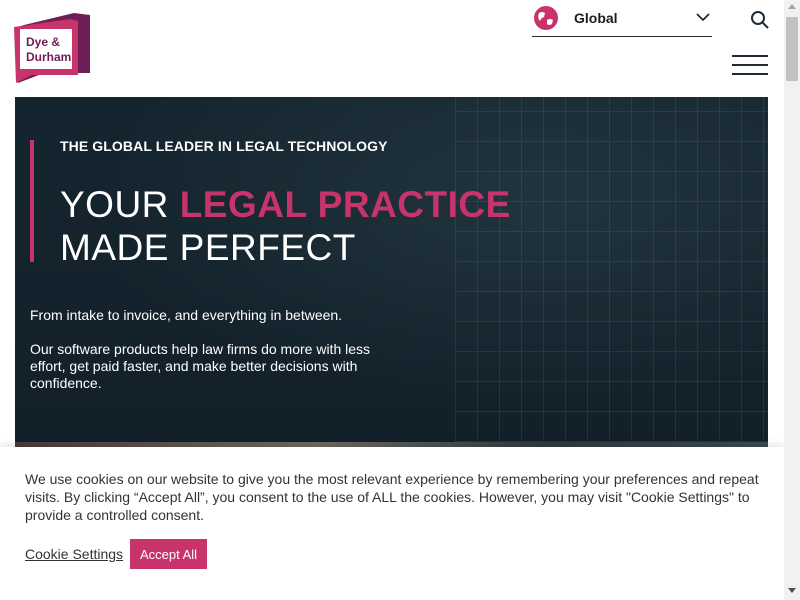  I want to click on scroll-up-arrow-icon, so click(792, 6).